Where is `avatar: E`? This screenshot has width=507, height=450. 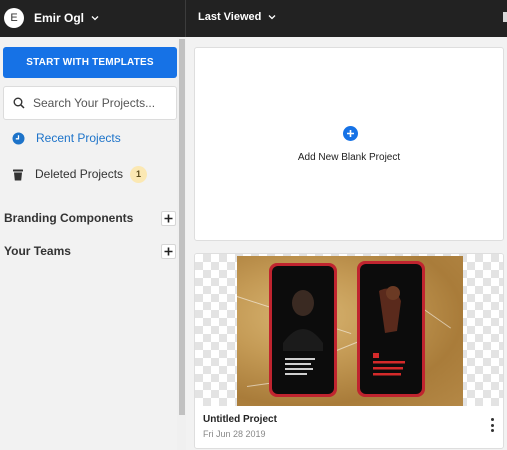
avatar: E is located at coordinates (14, 18).